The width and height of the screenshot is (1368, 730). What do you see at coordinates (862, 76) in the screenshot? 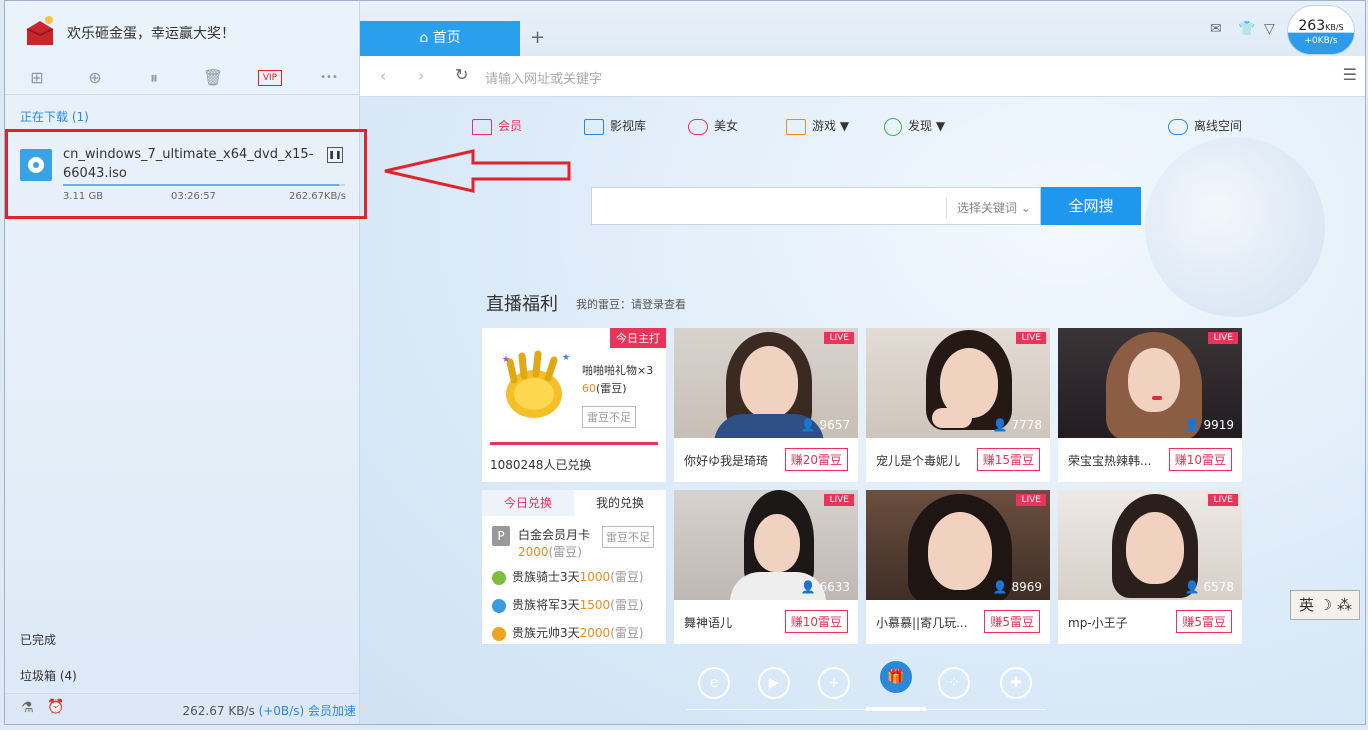
I see `address-bar: ‹ › ↻ 请输入网址或关键字 ☰` at bounding box center [862, 76].